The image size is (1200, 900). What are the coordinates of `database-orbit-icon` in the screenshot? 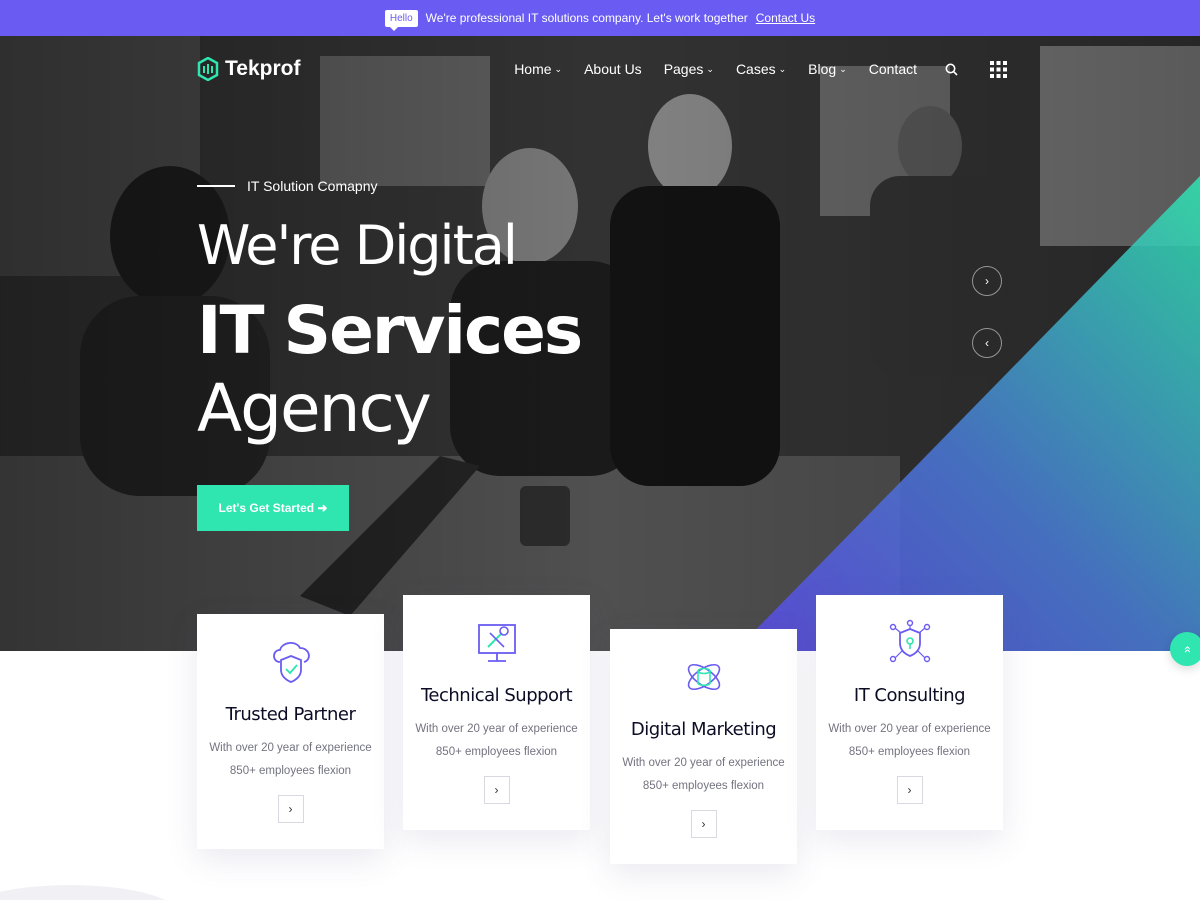 It's located at (703, 677).